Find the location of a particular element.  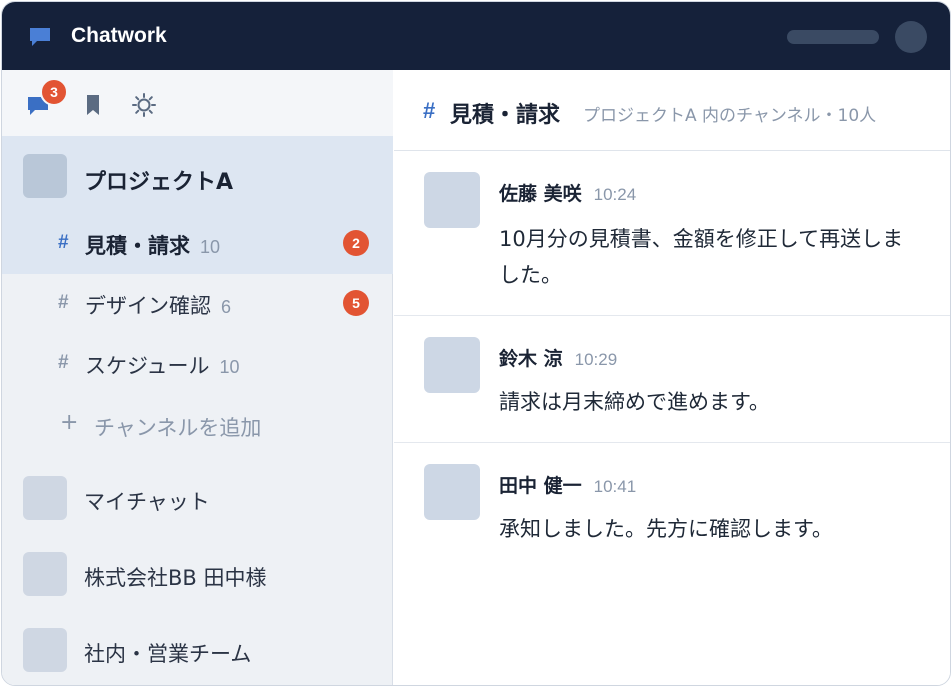

tab-settings is located at coordinates (144, 105).